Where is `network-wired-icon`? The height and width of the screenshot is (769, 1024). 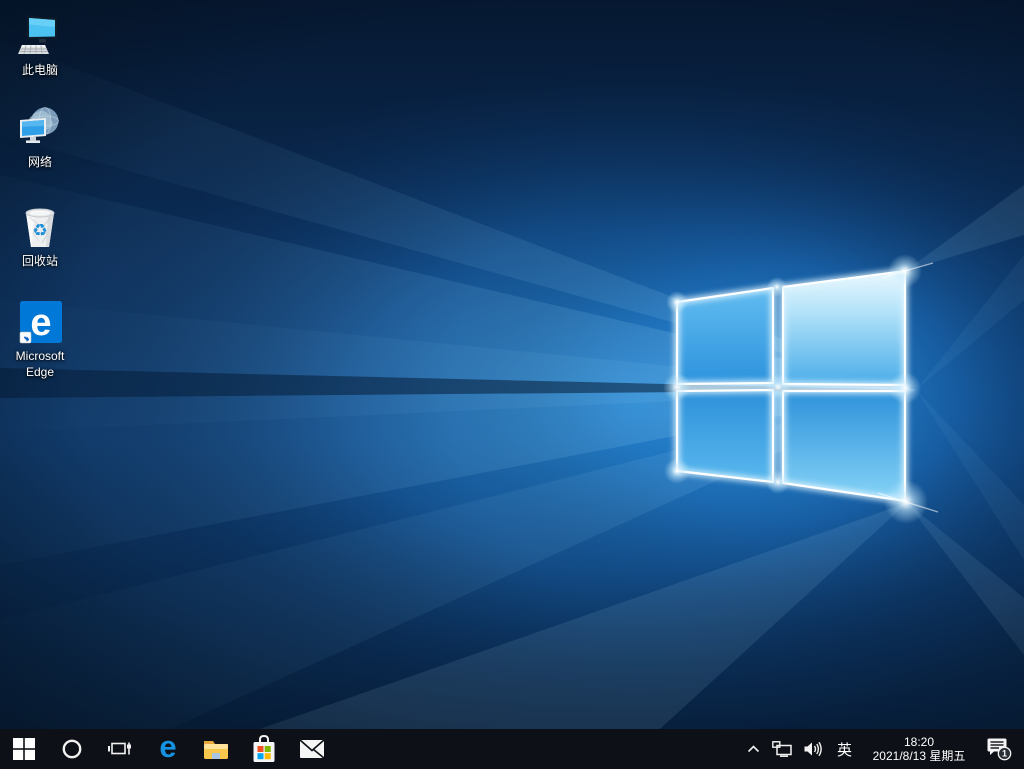
network-wired-icon is located at coordinates (782, 749).